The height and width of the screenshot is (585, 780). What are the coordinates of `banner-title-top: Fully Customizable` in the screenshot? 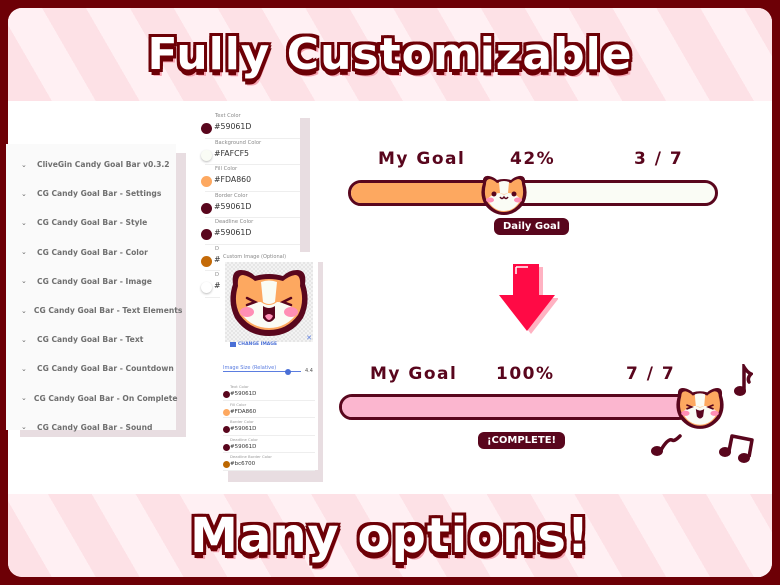 It's located at (389, 54).